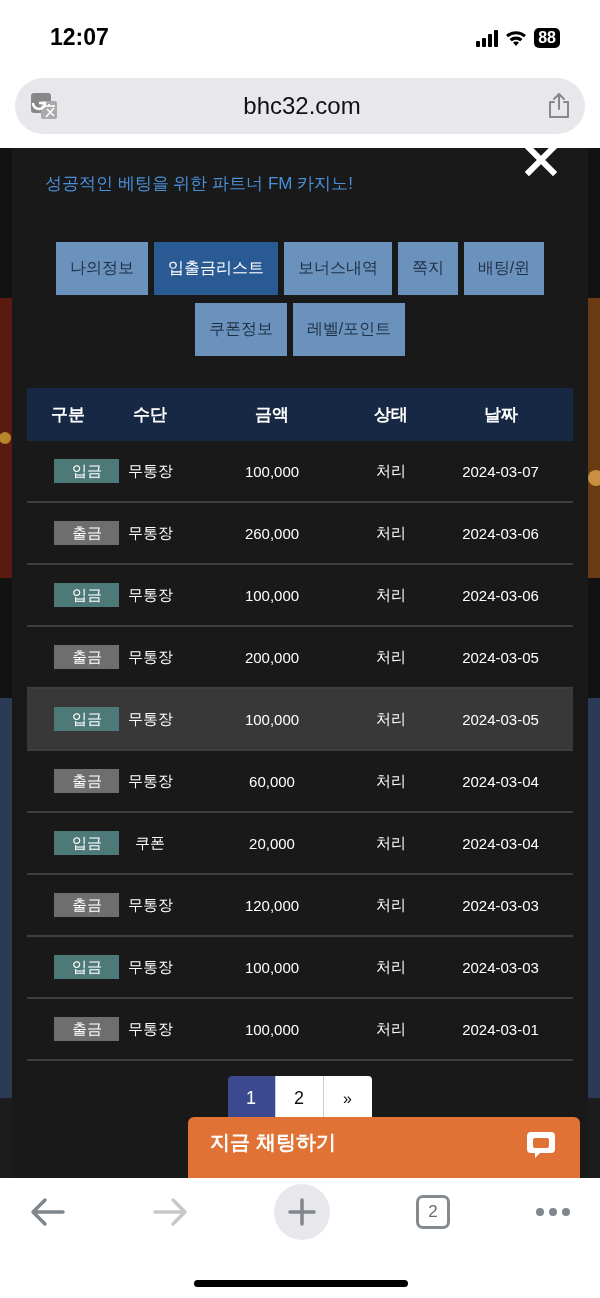  Describe the element at coordinates (101, 268) in the screenshot. I see `tab: 나의정보` at that location.